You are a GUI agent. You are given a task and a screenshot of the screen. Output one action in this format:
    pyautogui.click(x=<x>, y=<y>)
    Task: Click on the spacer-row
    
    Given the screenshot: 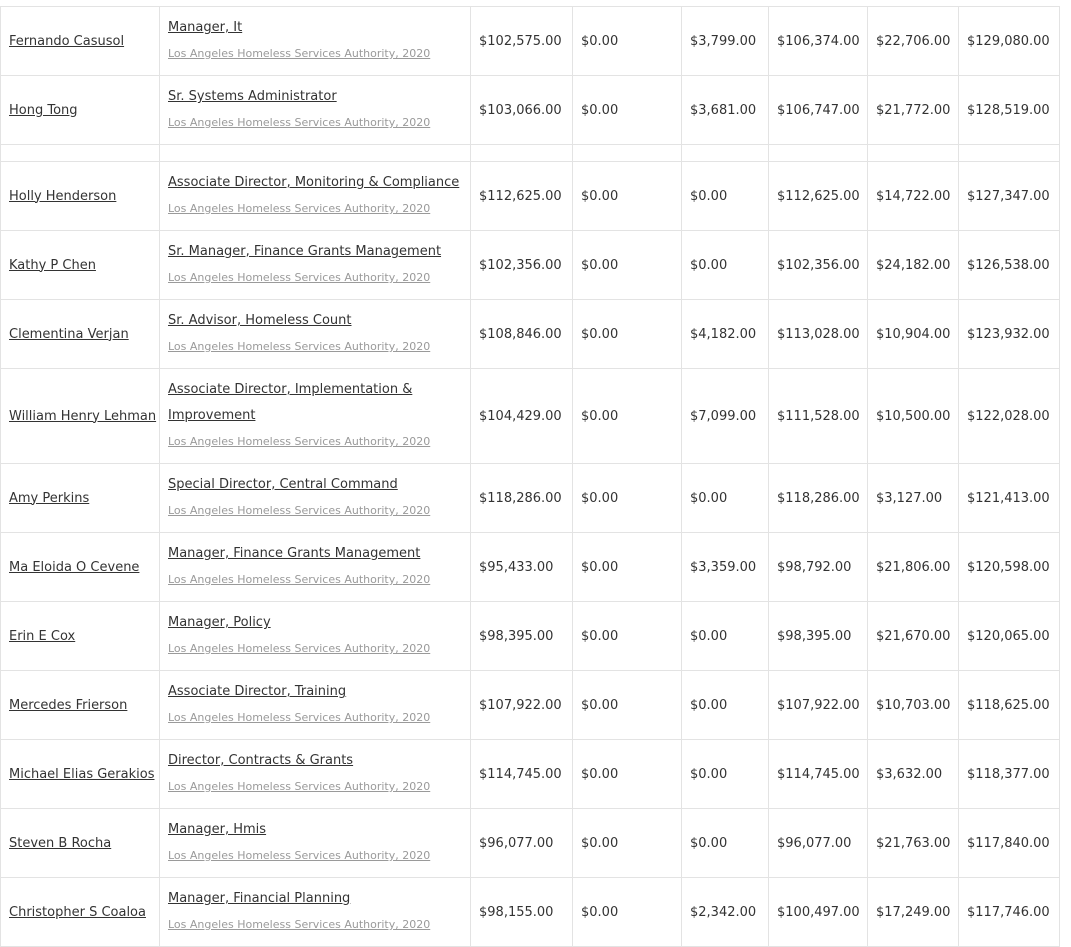 What is the action you would take?
    pyautogui.click(x=530, y=153)
    